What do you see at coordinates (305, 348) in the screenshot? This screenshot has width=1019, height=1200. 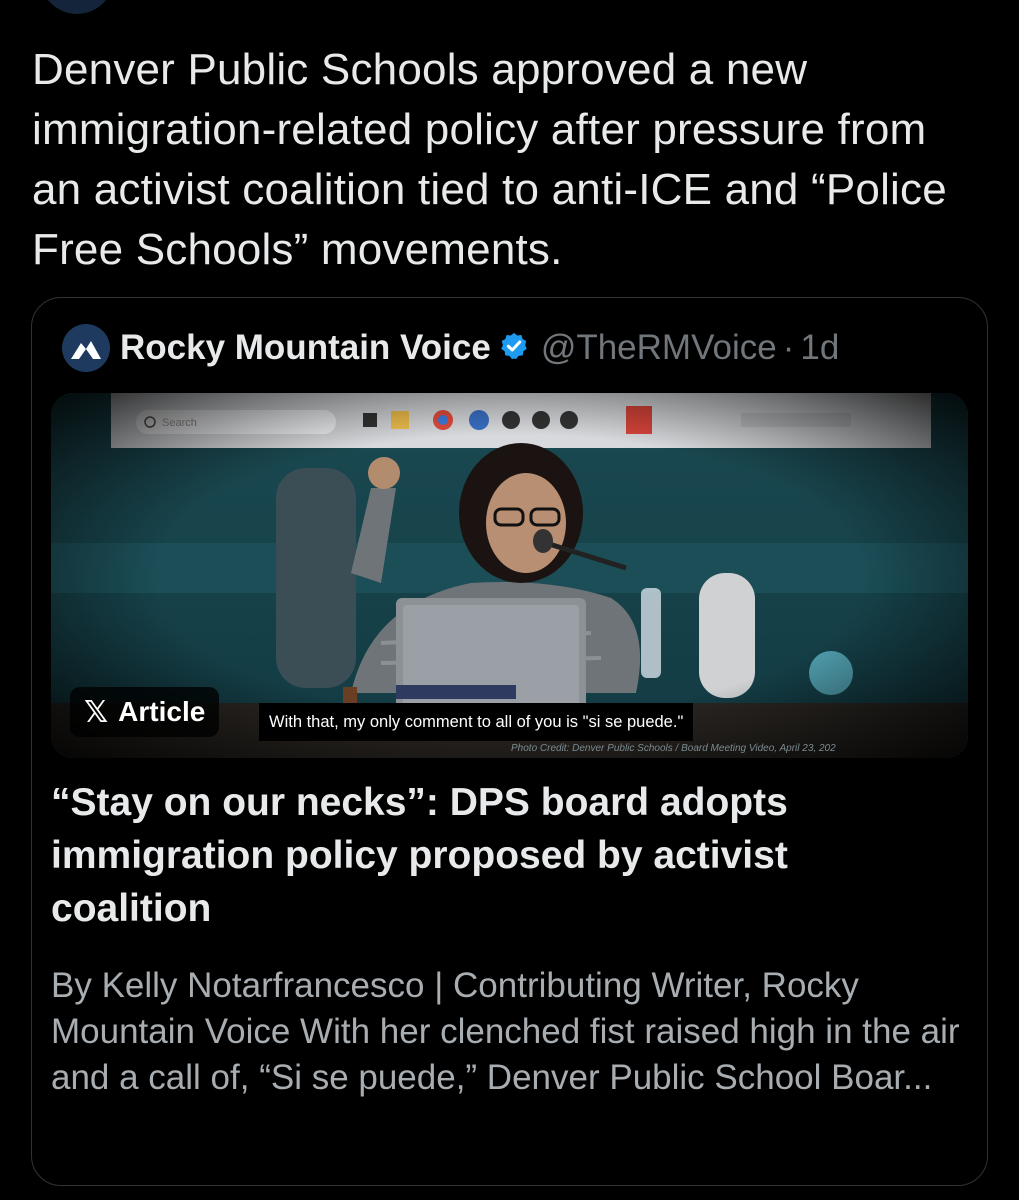 I see `author-name: Rocky Mountain Voice` at bounding box center [305, 348].